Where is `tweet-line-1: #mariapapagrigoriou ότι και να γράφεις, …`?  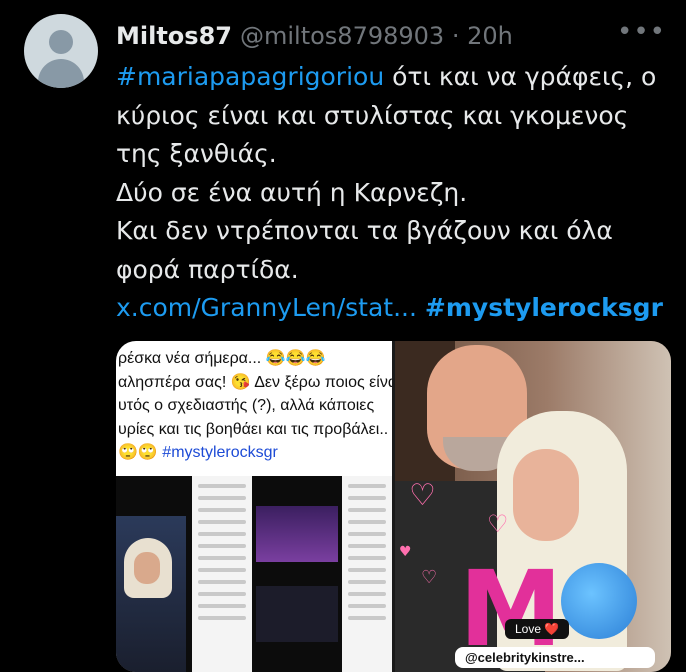 tweet-line-1: #mariapapagrigoriou ότι και να γράφεις, … is located at coordinates (391, 77).